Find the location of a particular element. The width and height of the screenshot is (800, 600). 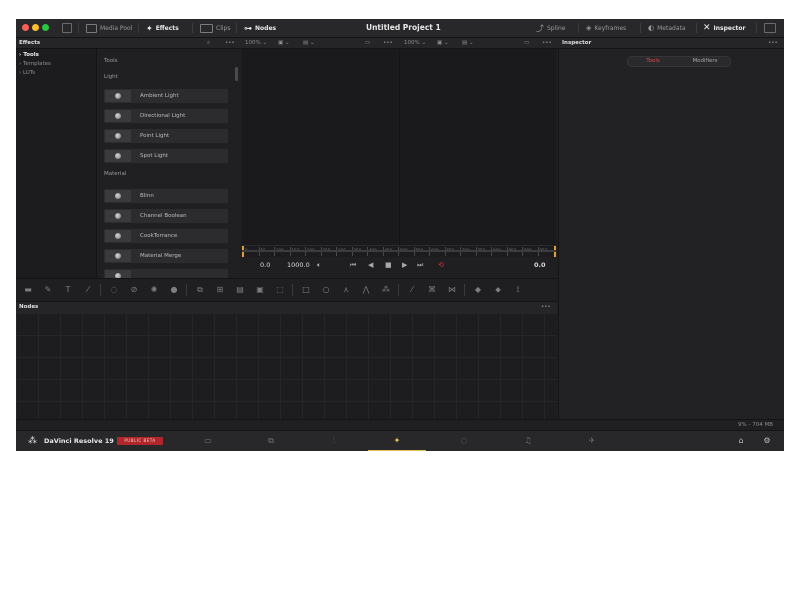

media-out-icon: ▣ is located at coordinates (260, 290).